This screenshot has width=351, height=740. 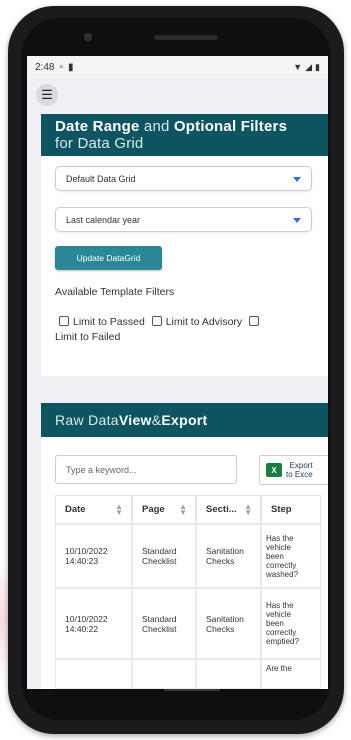 I want to click on limit-failed-checkbox, so click(x=254, y=321).